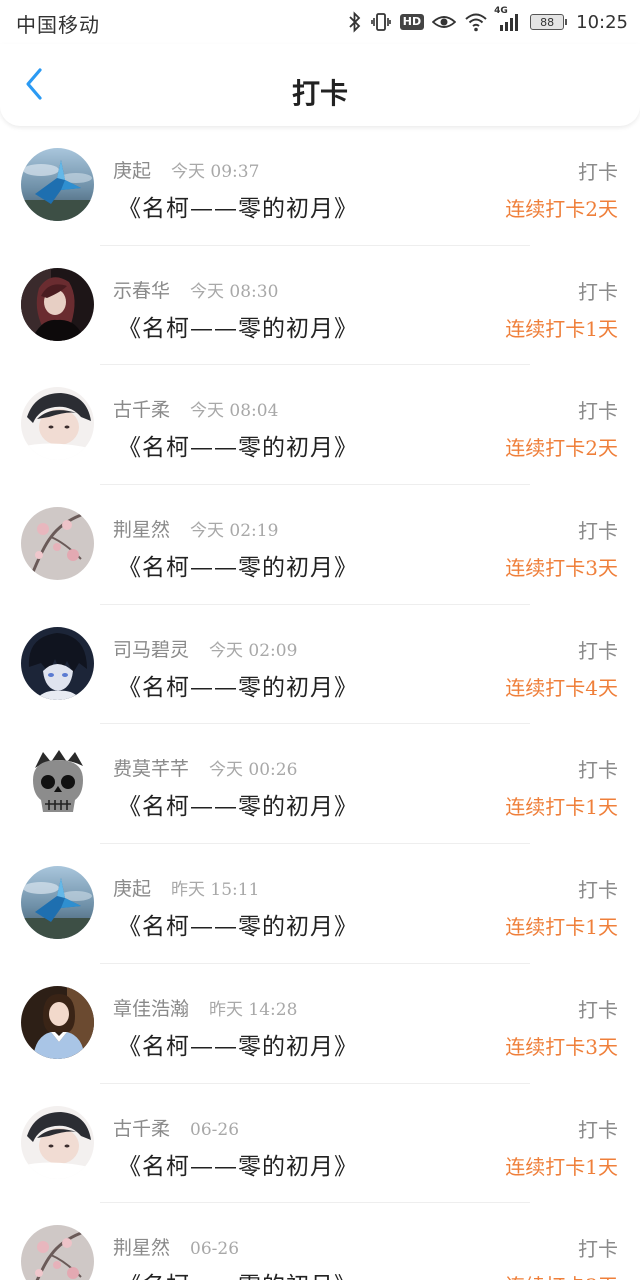 This screenshot has width=640, height=1280. What do you see at coordinates (320, 306) in the screenshot?
I see `checkin-row: 示春华 今天 08:30 《名柯——零的初月》 打卡 连续打卡1天` at bounding box center [320, 306].